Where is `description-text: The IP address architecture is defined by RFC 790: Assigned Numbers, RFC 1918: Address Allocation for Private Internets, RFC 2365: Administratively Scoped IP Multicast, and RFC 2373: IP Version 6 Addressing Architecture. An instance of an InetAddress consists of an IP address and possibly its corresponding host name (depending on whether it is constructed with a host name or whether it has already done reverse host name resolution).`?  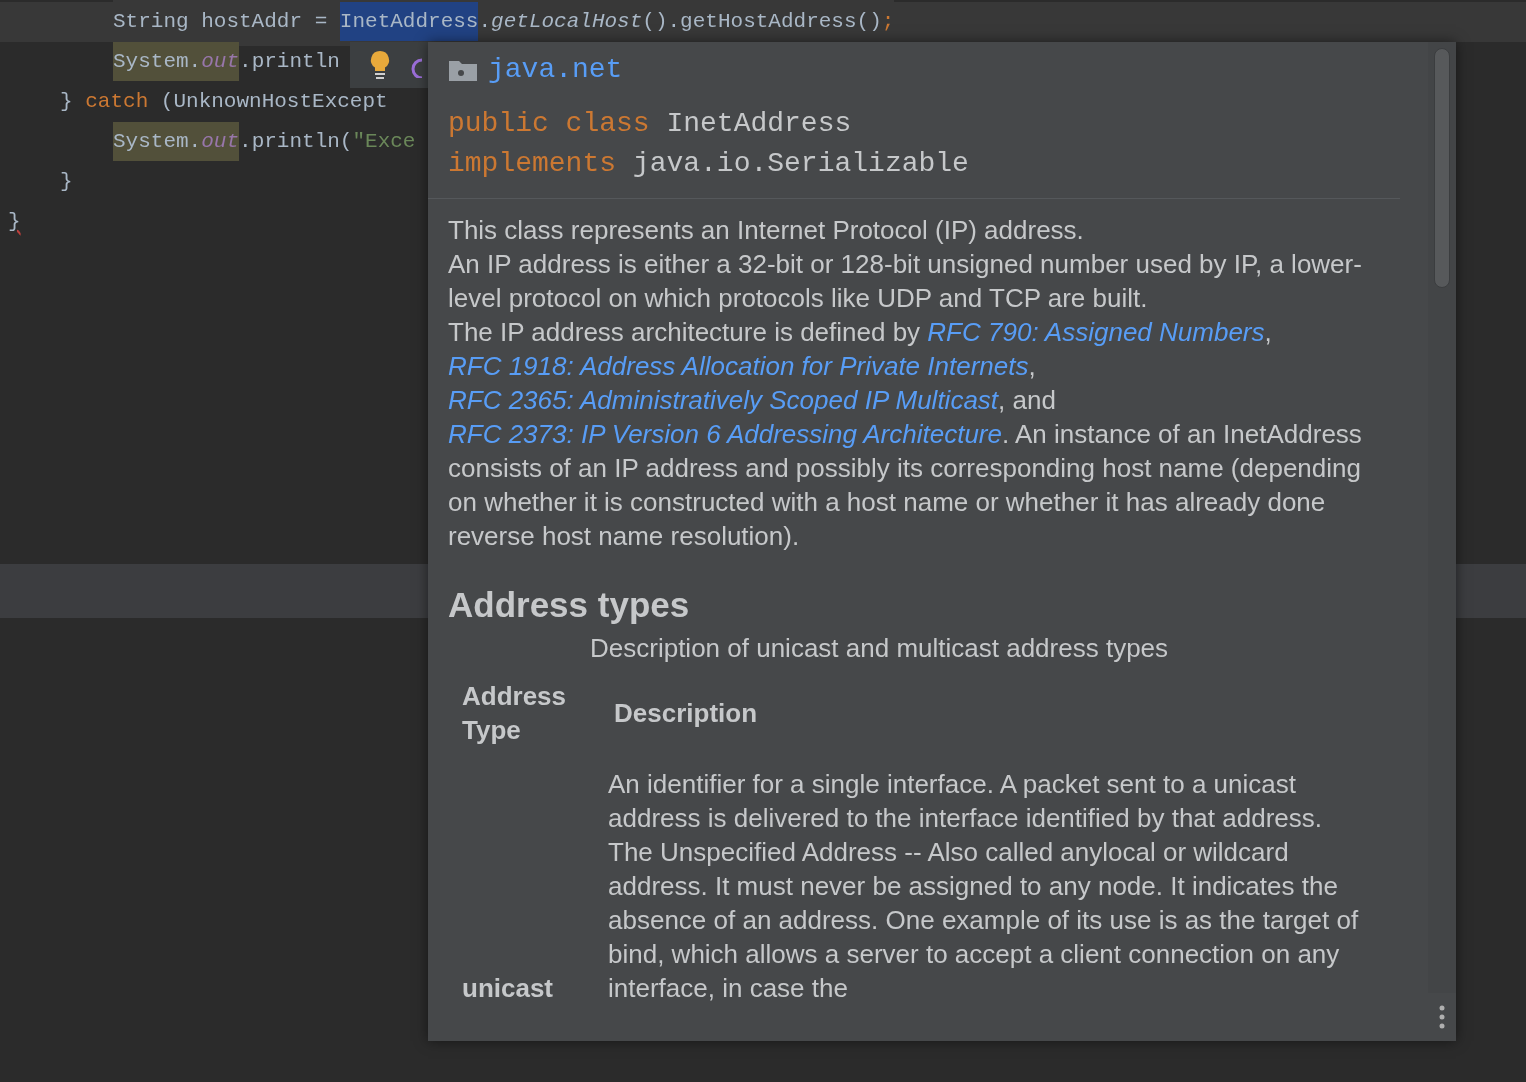
description-text: The IP address architecture is defined by RFC 790: Assigned Numbers, RFC 1918: Address Allocation for Private Internets, RFC 2365: Administratively Scoped IP Multicast, and RFC 2373: IP Version 6 Addressing Architecture. An instance of an InetAddress consists of an IP address and possibly its corresponding host name (depending on whether it is constructed with a host name or whether it has already done reverse host name resolution). is located at coordinates (905, 434).